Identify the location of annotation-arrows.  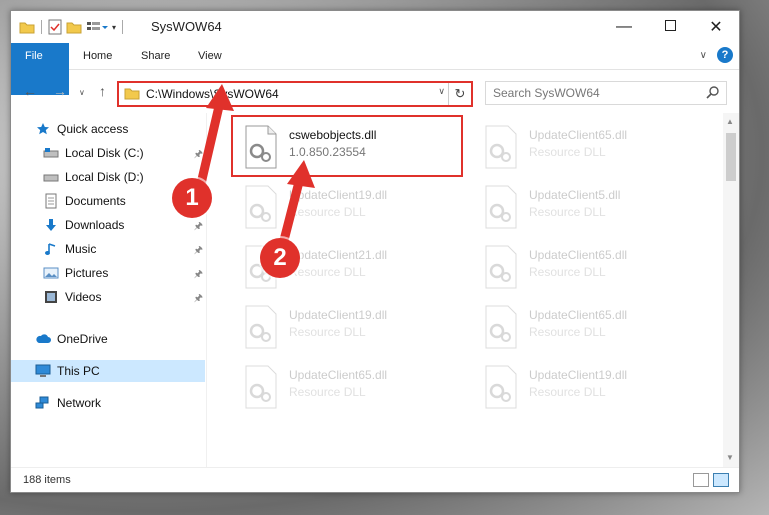
(255, 168).